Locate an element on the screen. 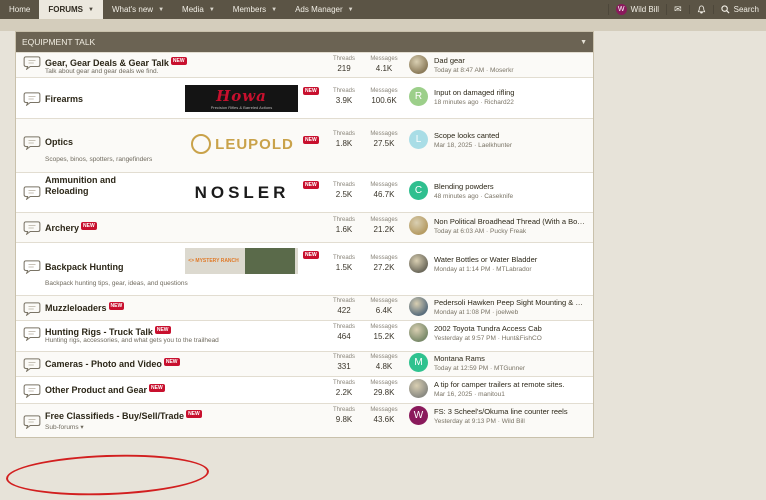 The image size is (766, 500). search-icon is located at coordinates (725, 9).